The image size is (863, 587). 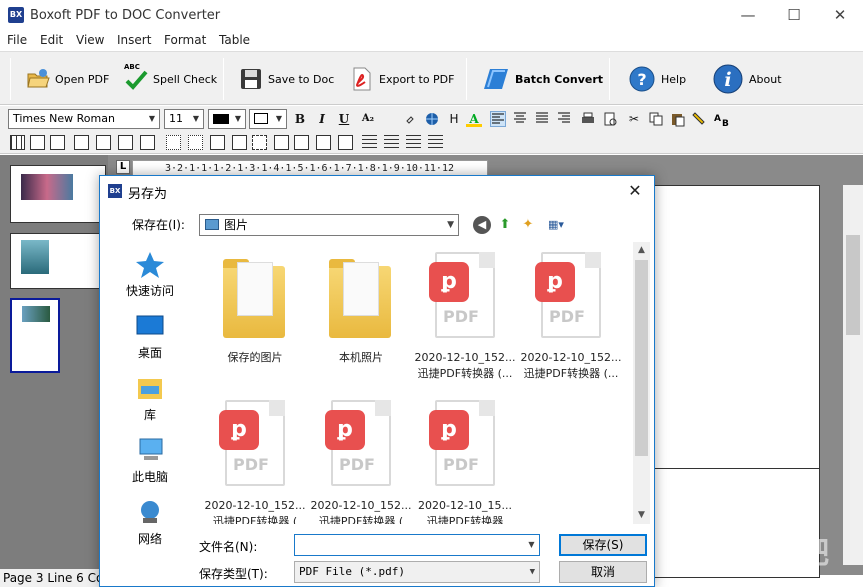 I want to click on cut-icon: ✂, so click(x=634, y=119).